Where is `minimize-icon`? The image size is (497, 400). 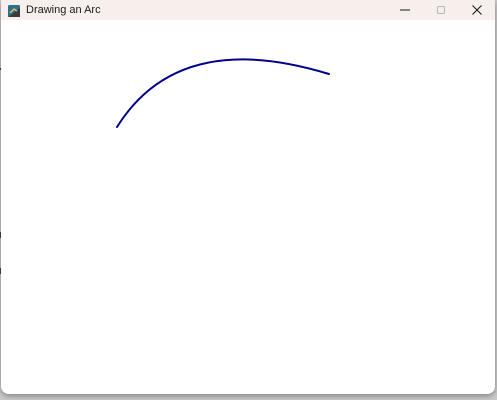 minimize-icon is located at coordinates (405, 10).